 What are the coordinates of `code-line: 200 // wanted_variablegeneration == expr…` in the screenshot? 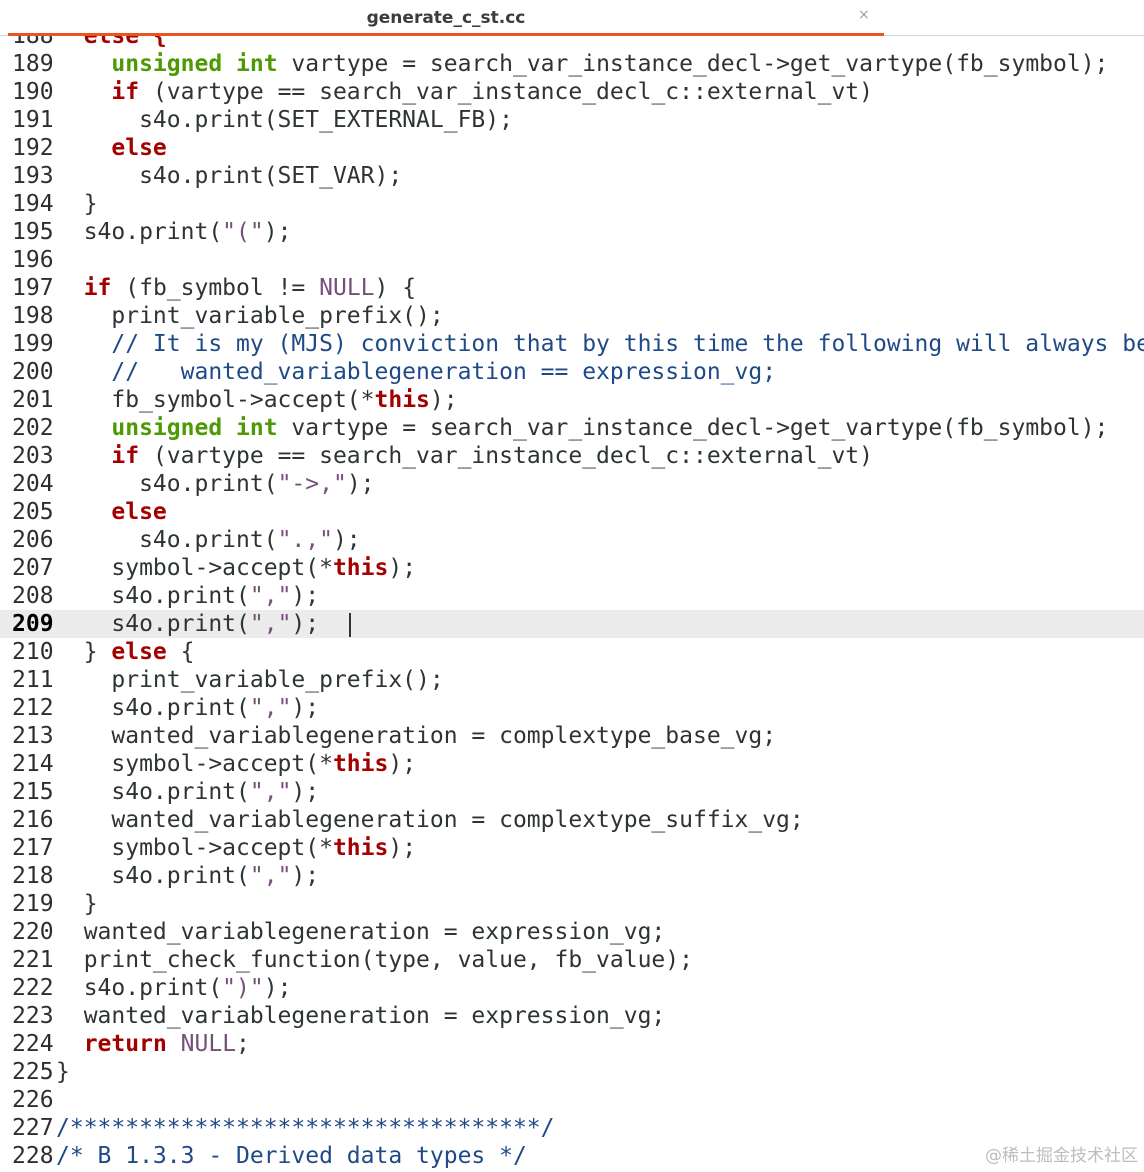 It's located at (572, 372).